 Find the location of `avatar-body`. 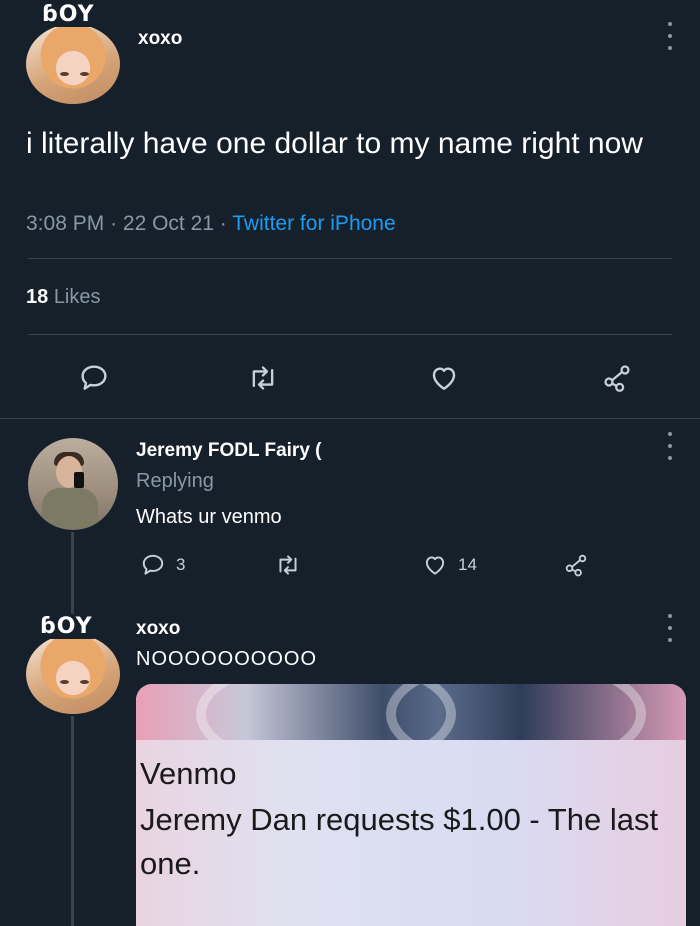

avatar-body is located at coordinates (70, 508).